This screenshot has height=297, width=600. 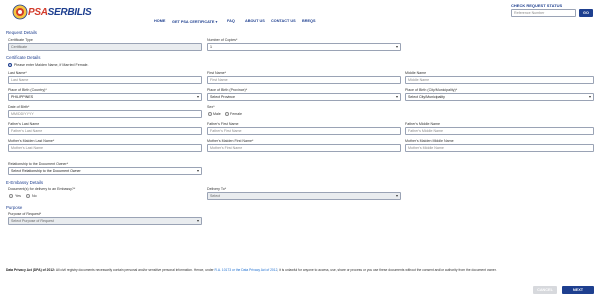 I want to click on relationship-label: Relationship to the Document Owner*, so click(x=38, y=164).